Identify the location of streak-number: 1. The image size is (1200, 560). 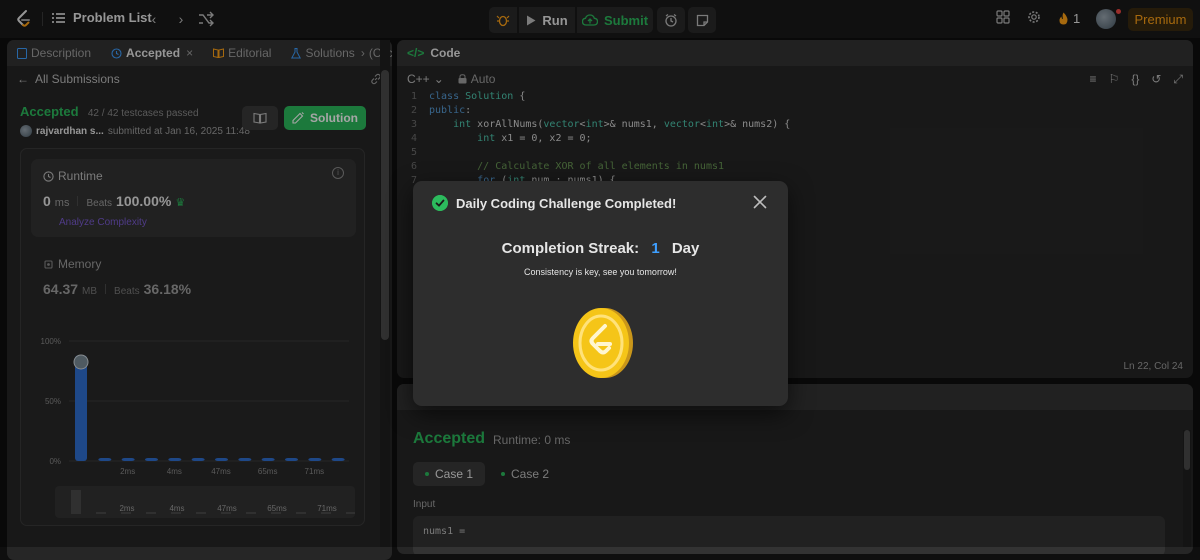
(655, 248).